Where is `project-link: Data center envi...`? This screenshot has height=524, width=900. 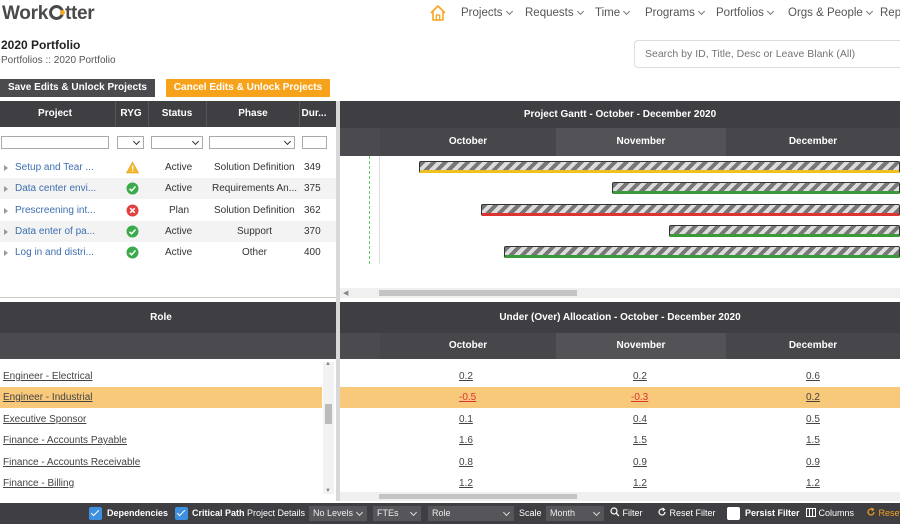 project-link: Data center envi... is located at coordinates (65, 188).